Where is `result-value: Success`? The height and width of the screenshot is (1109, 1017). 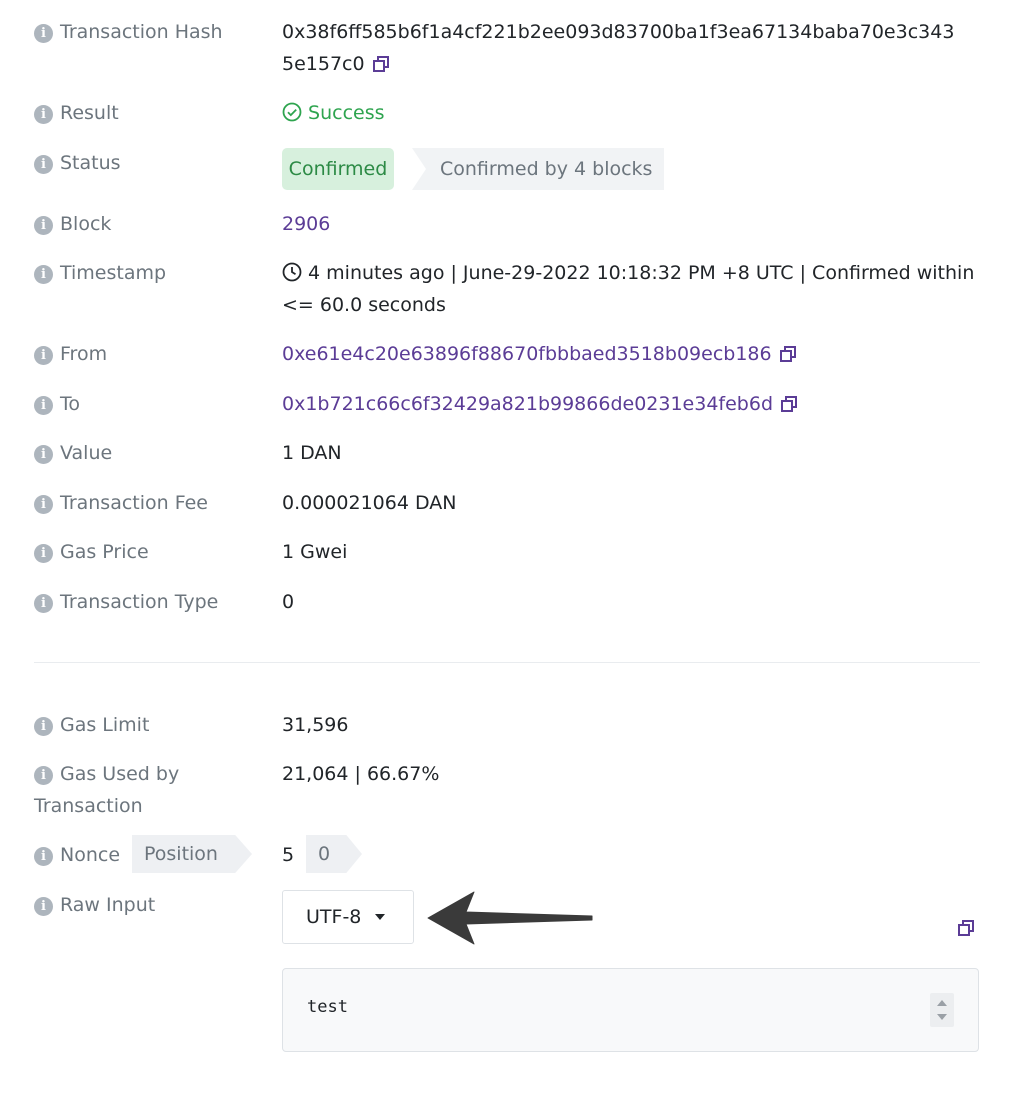 result-value: Success is located at coordinates (333, 113).